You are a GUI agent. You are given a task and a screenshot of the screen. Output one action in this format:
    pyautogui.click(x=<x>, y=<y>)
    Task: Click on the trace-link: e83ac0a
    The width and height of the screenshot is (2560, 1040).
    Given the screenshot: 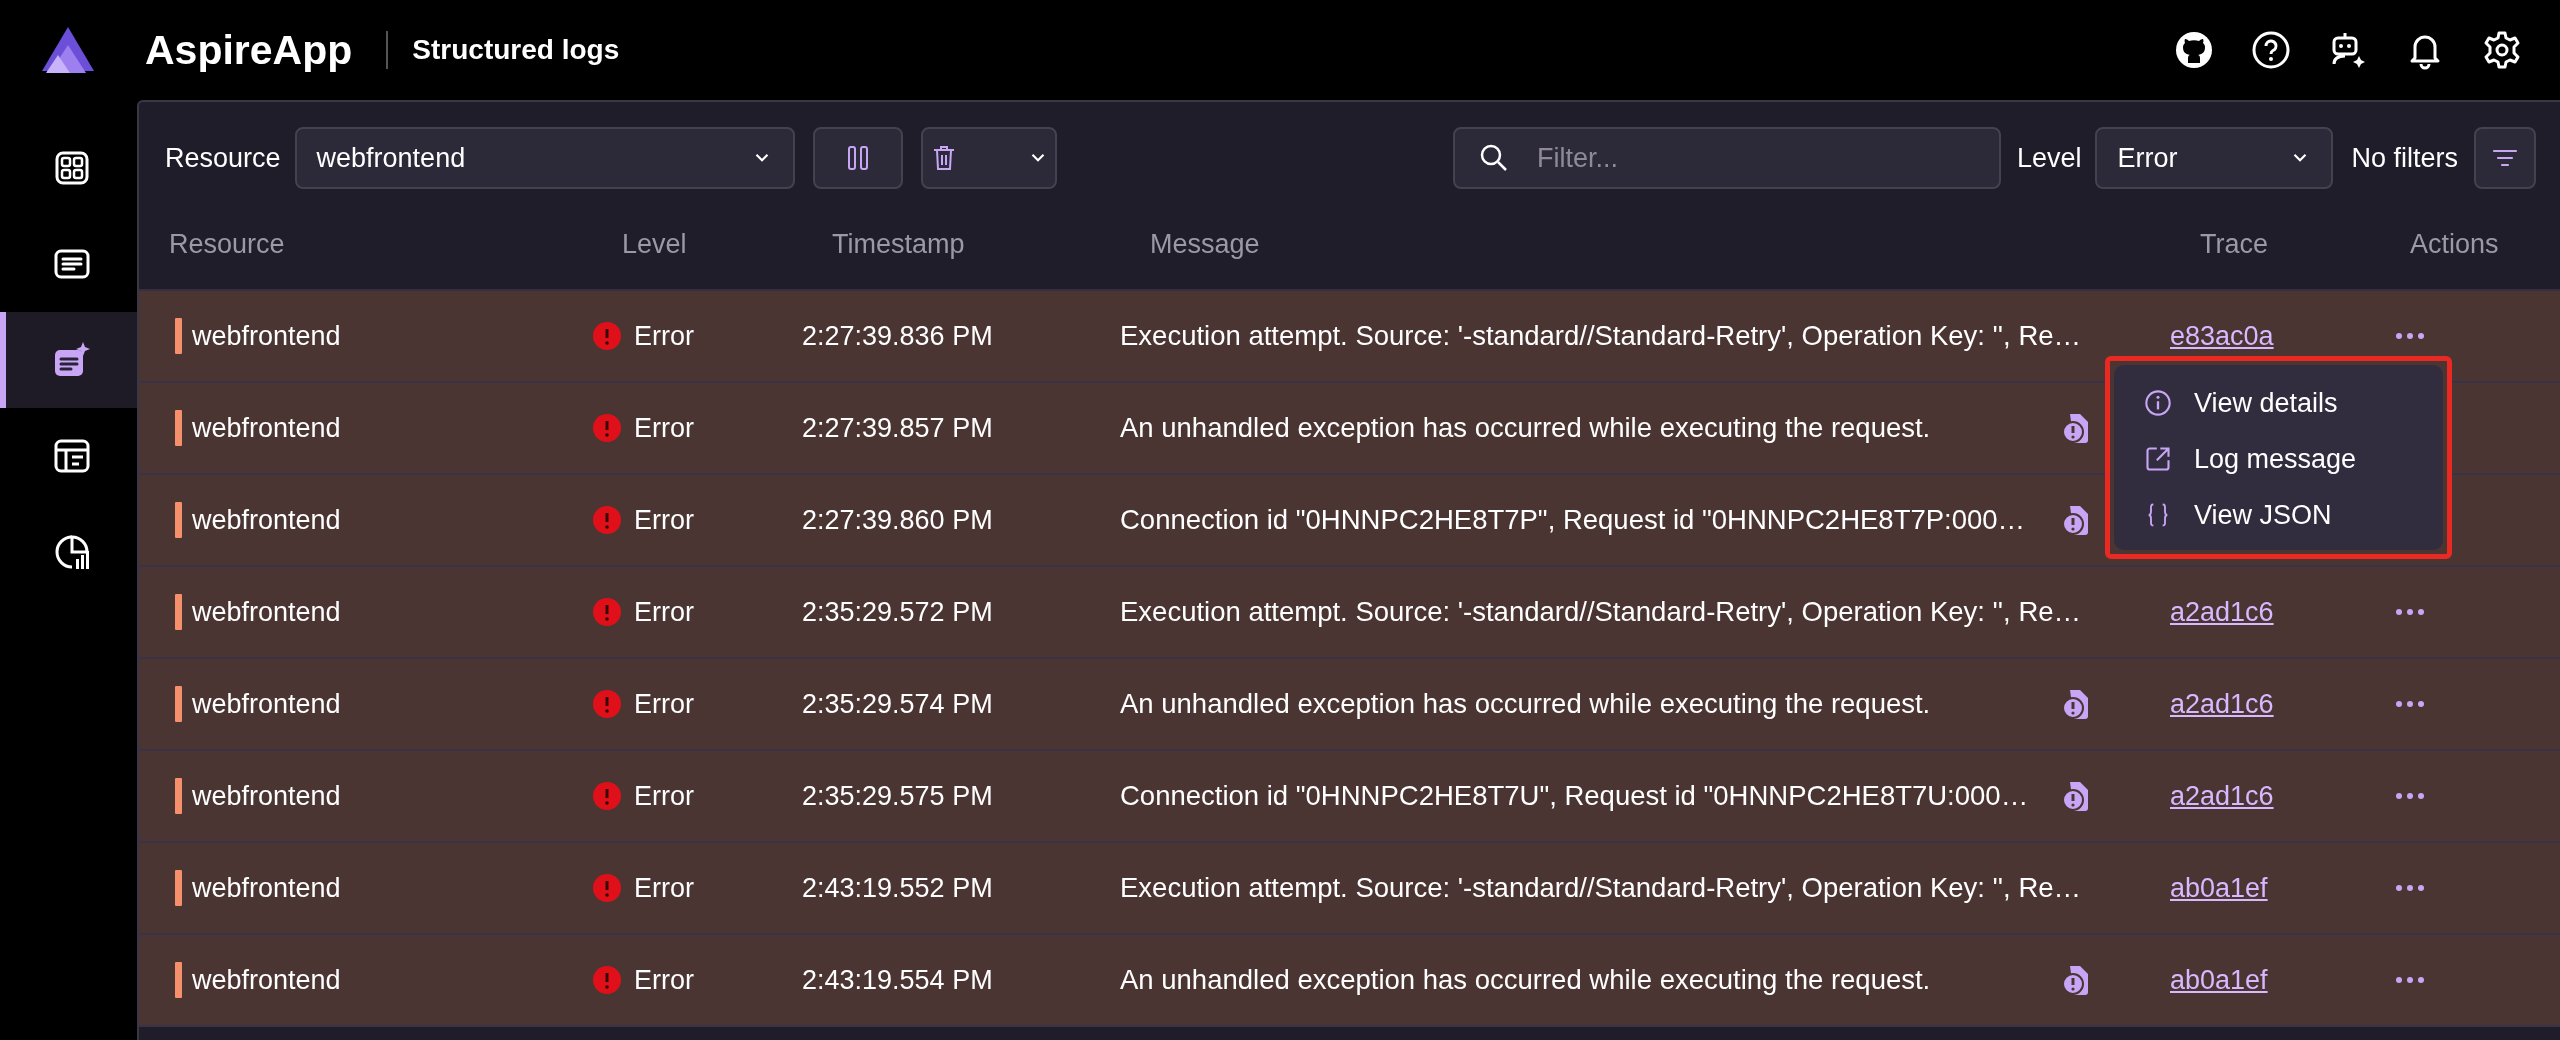 What is the action you would take?
    pyautogui.click(x=2222, y=336)
    